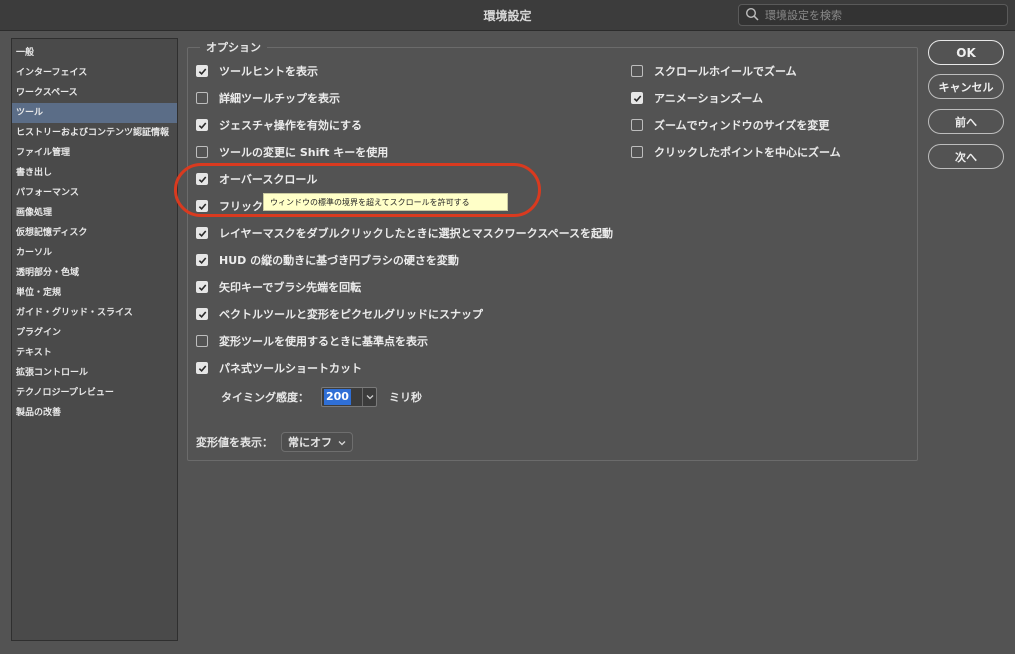 The width and height of the screenshot is (1015, 654). I want to click on sidebar-item-tools: ツール, so click(94, 113).